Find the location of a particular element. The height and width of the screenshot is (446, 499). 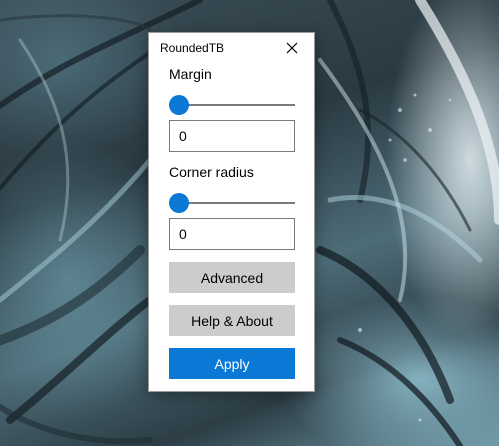

title-bar: RoundedTB is located at coordinates (231, 48).